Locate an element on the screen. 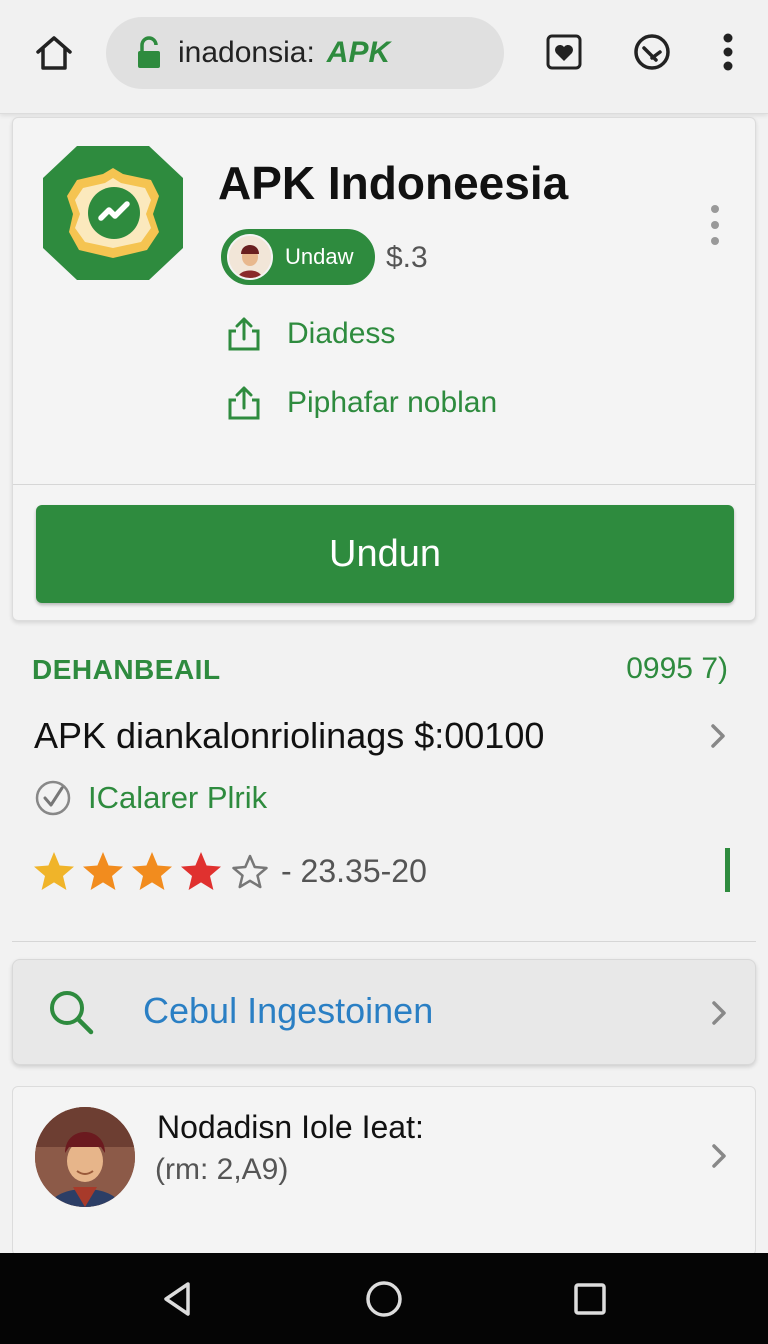 This screenshot has width=768, height=1344. profile-subtitle: (rm: 2,A9) is located at coordinates (222, 1169).